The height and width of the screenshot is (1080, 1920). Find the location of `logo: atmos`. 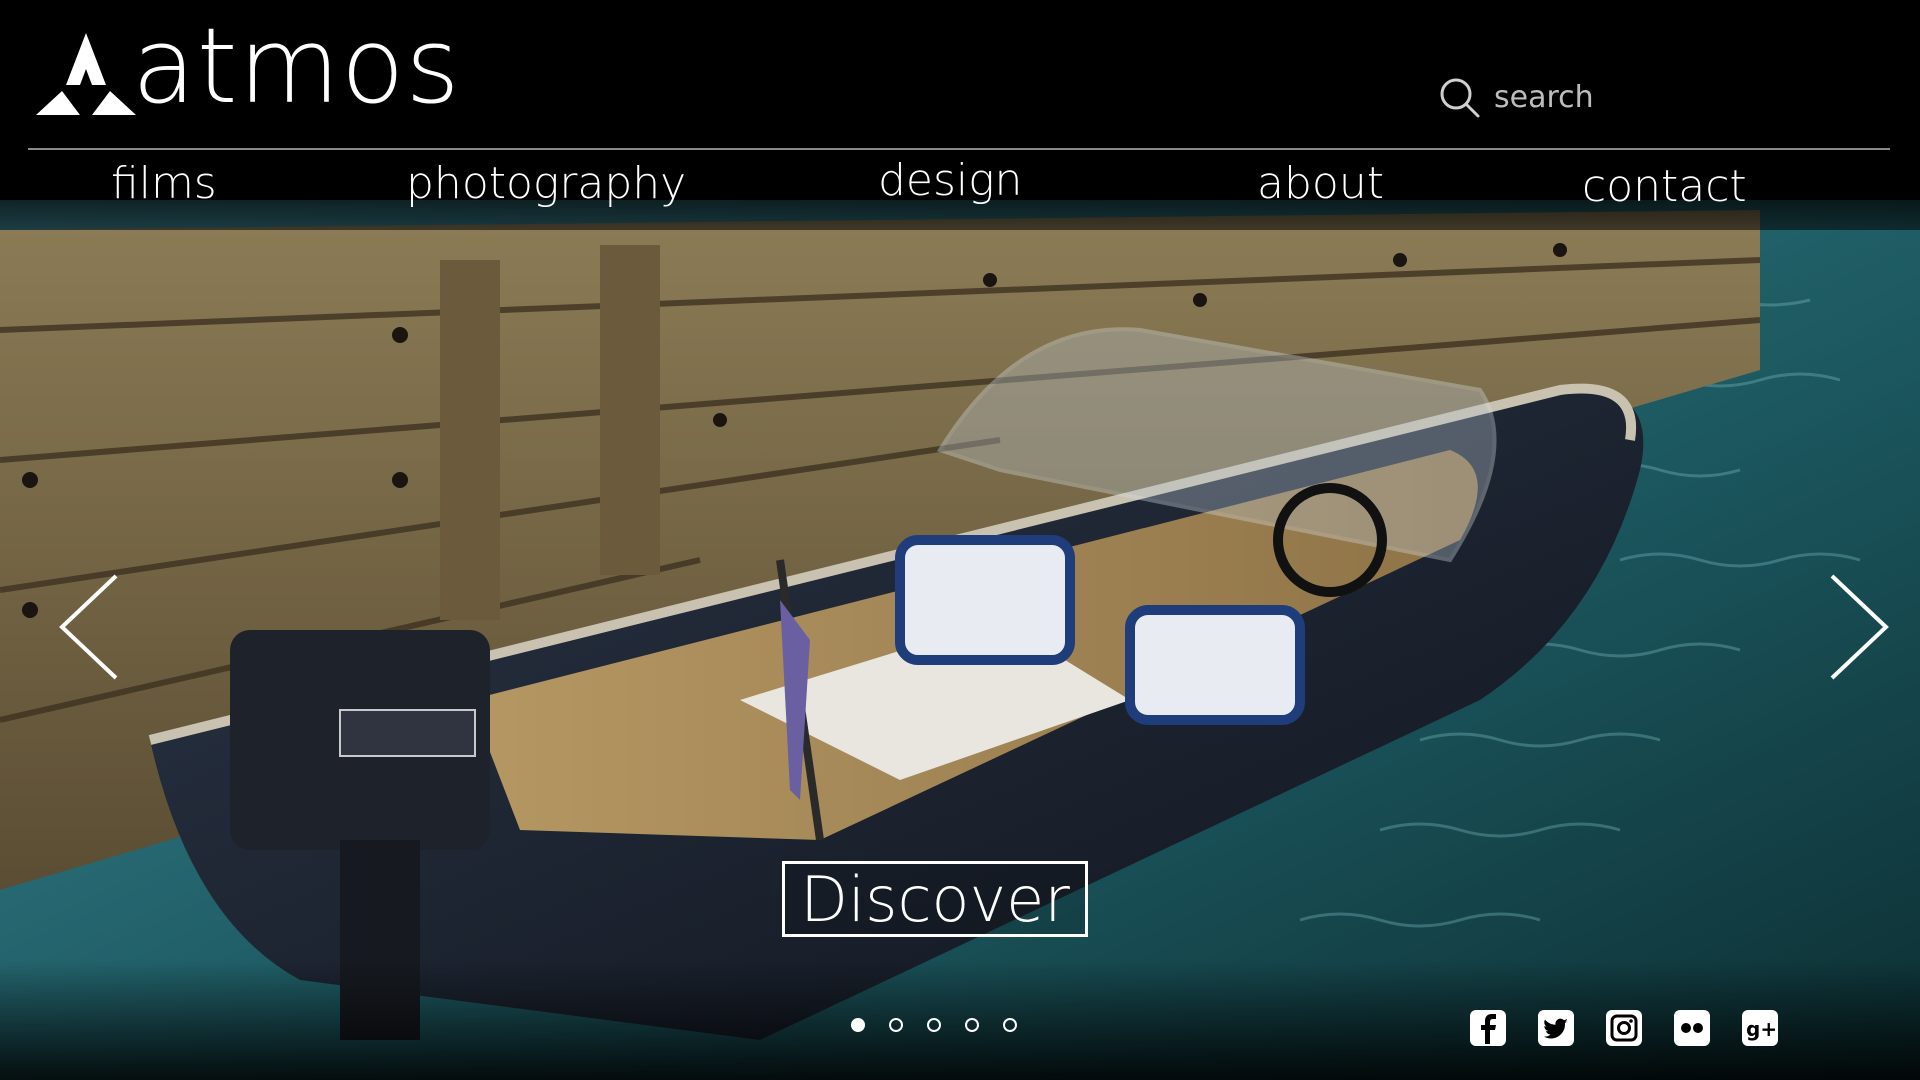

logo: atmos is located at coordinates (248, 66).